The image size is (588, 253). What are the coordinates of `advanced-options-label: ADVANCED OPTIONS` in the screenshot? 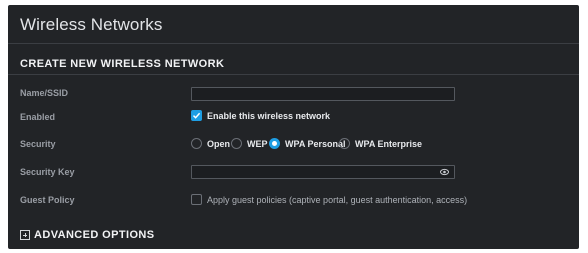 It's located at (94, 235).